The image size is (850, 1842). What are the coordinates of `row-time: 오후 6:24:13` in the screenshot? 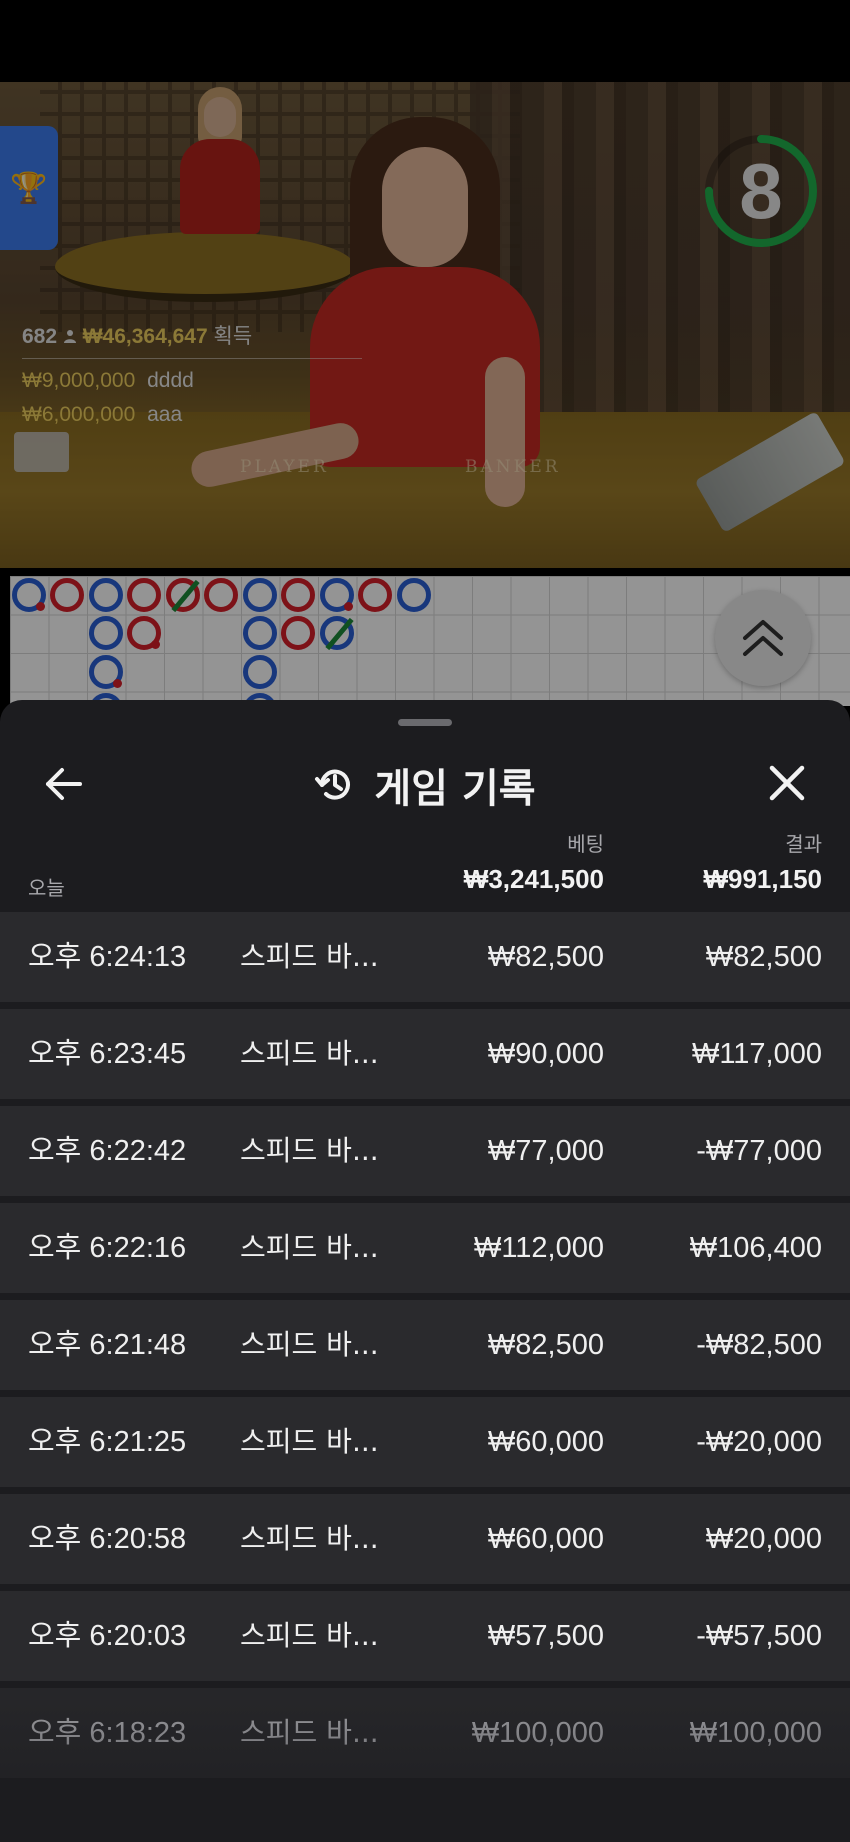 It's located at (107, 957).